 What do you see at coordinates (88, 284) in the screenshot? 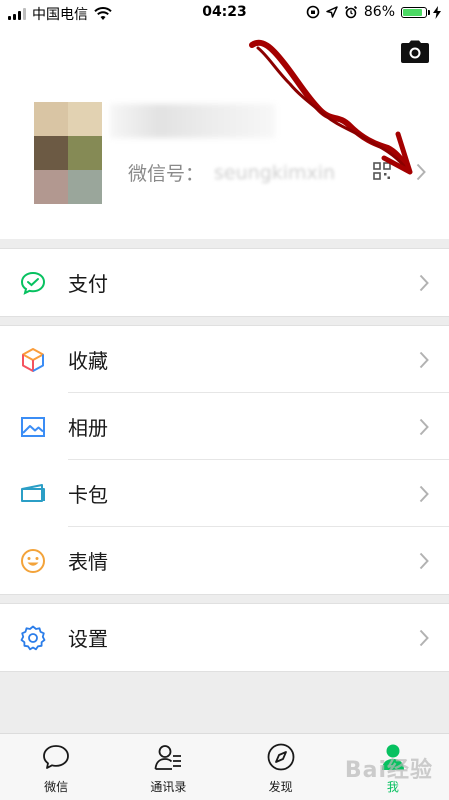
I see `menu-label-pay: 支付` at bounding box center [88, 284].